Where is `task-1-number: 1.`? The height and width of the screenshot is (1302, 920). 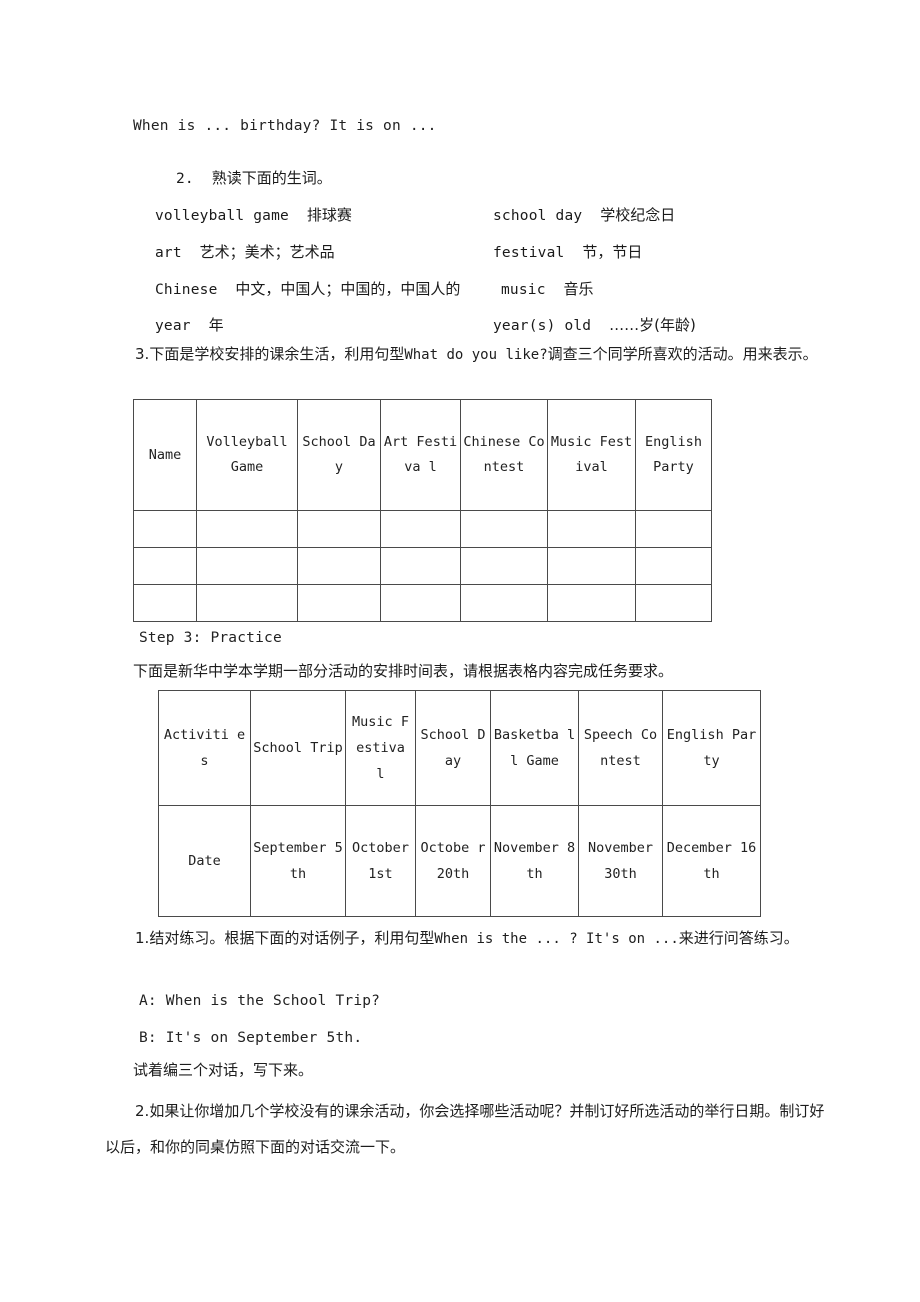
task-1-number: 1. is located at coordinates (142, 938).